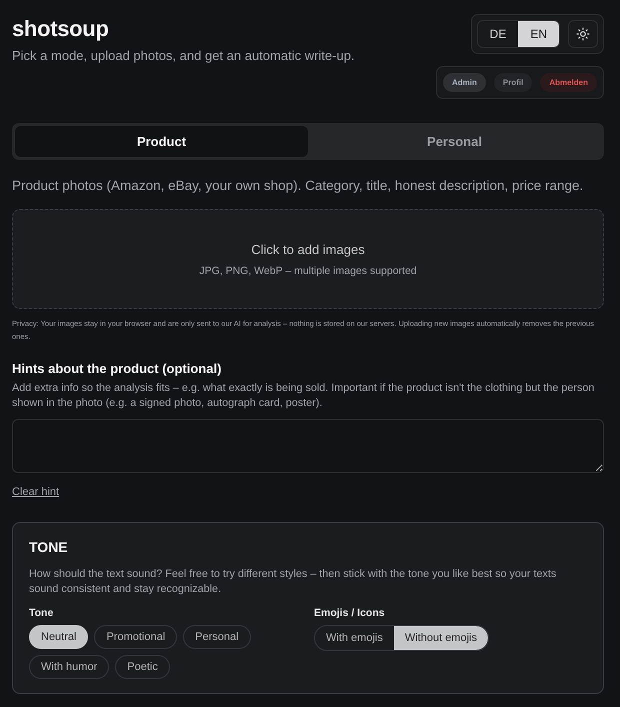 This screenshot has height=707, width=620. Describe the element at coordinates (136, 637) in the screenshot. I see `tone-option: Promotional` at that location.